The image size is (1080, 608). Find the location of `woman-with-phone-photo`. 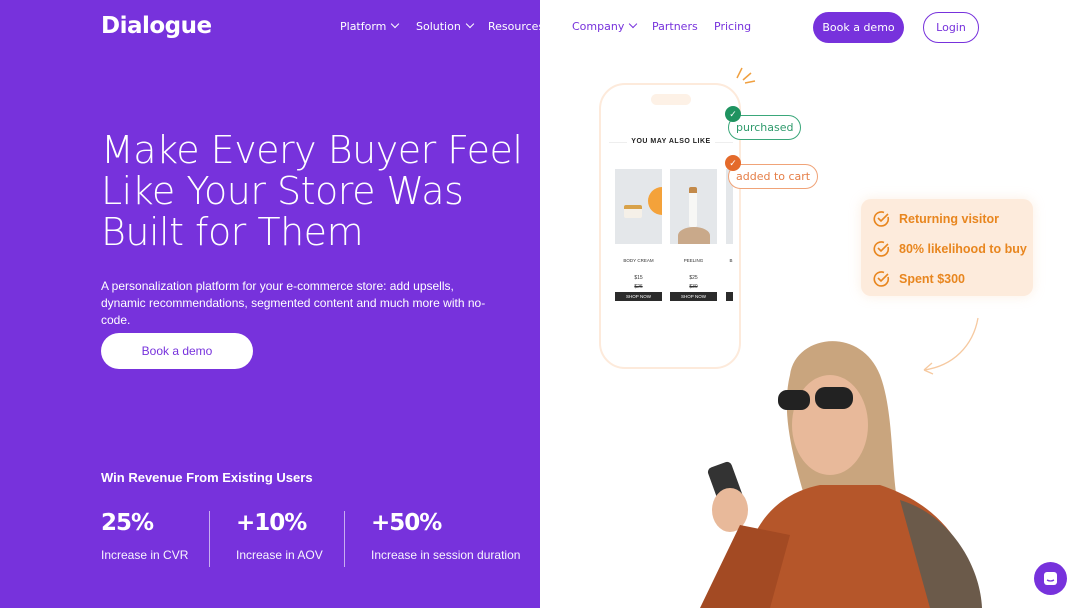

woman-with-phone-photo is located at coordinates (841, 474).